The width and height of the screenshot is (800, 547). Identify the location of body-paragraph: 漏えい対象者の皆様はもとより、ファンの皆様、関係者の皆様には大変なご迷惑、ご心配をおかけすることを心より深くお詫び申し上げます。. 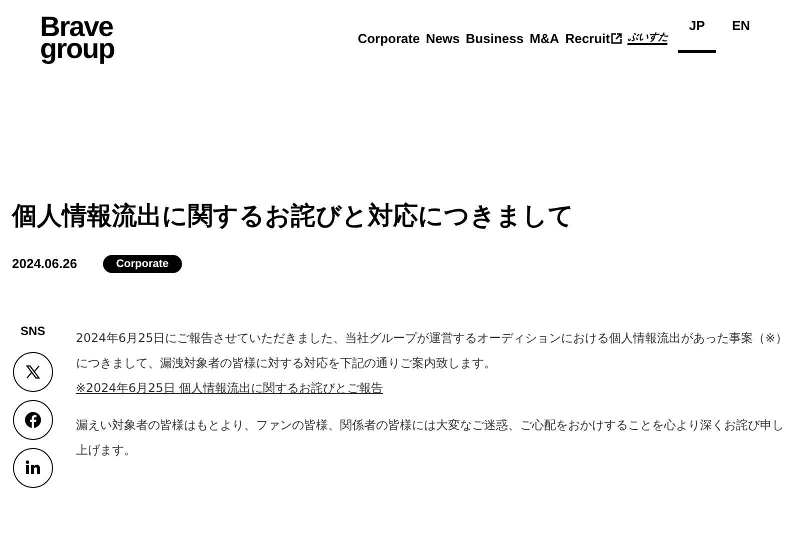
(430, 437).